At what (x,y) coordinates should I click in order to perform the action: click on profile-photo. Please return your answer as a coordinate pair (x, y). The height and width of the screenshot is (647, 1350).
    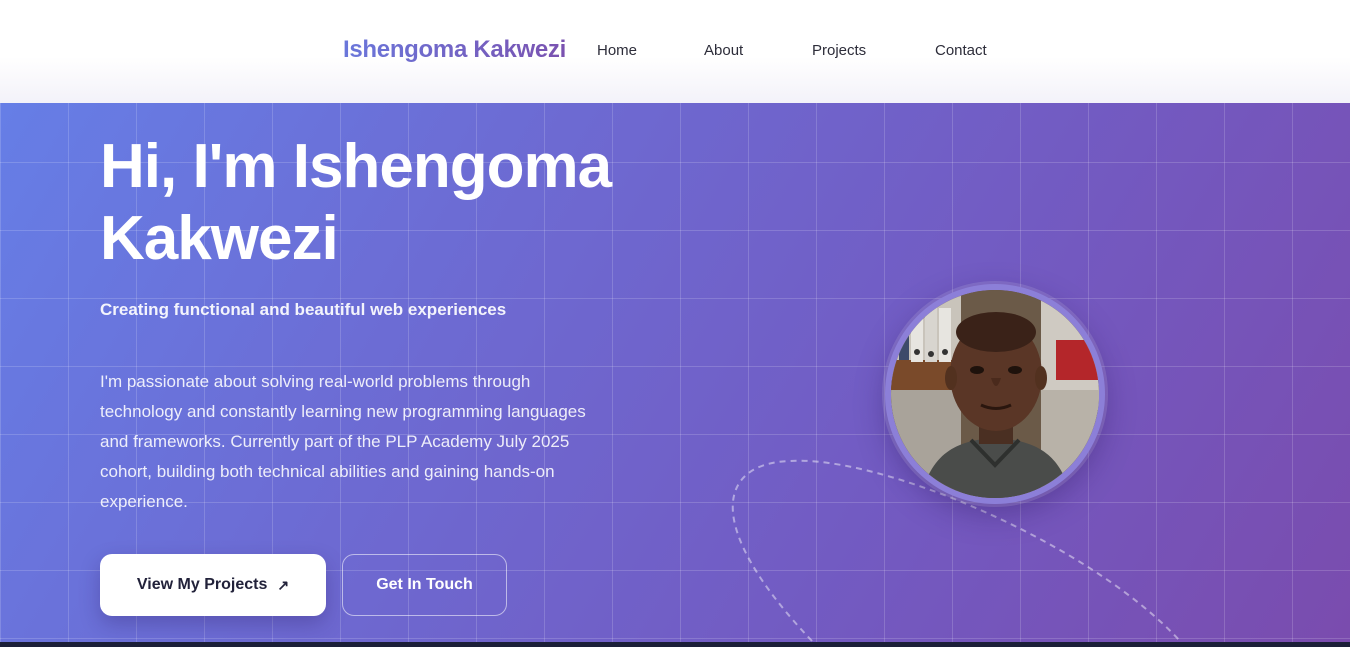
    Looking at the image, I should click on (995, 394).